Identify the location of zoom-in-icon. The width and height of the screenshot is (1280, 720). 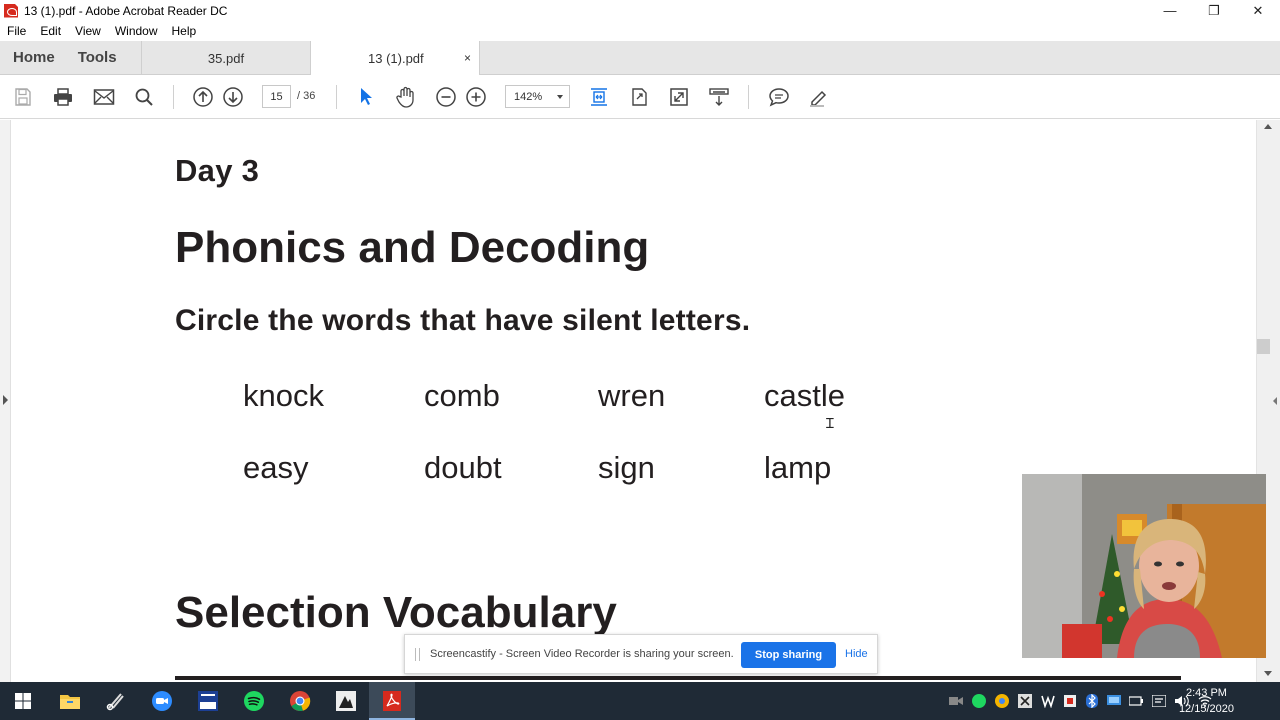
(476, 97).